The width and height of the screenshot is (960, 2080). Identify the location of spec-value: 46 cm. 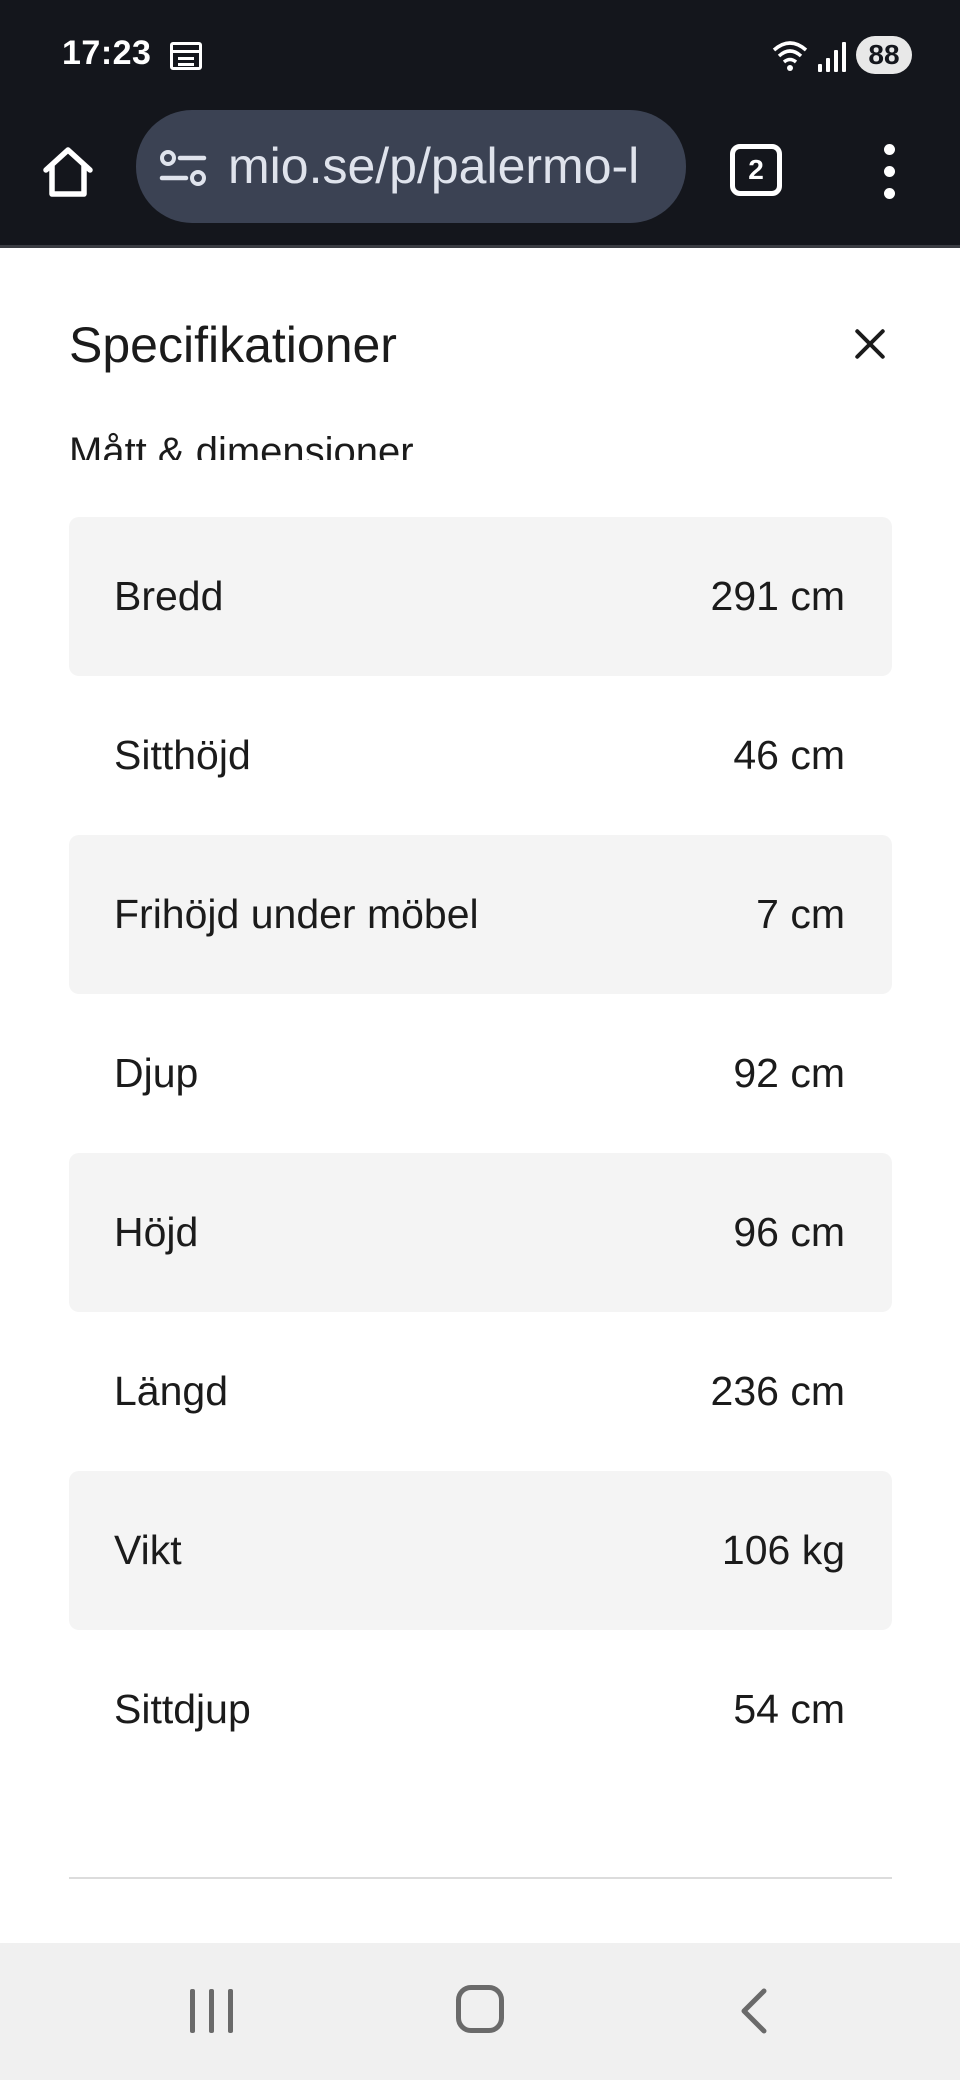
(789, 755).